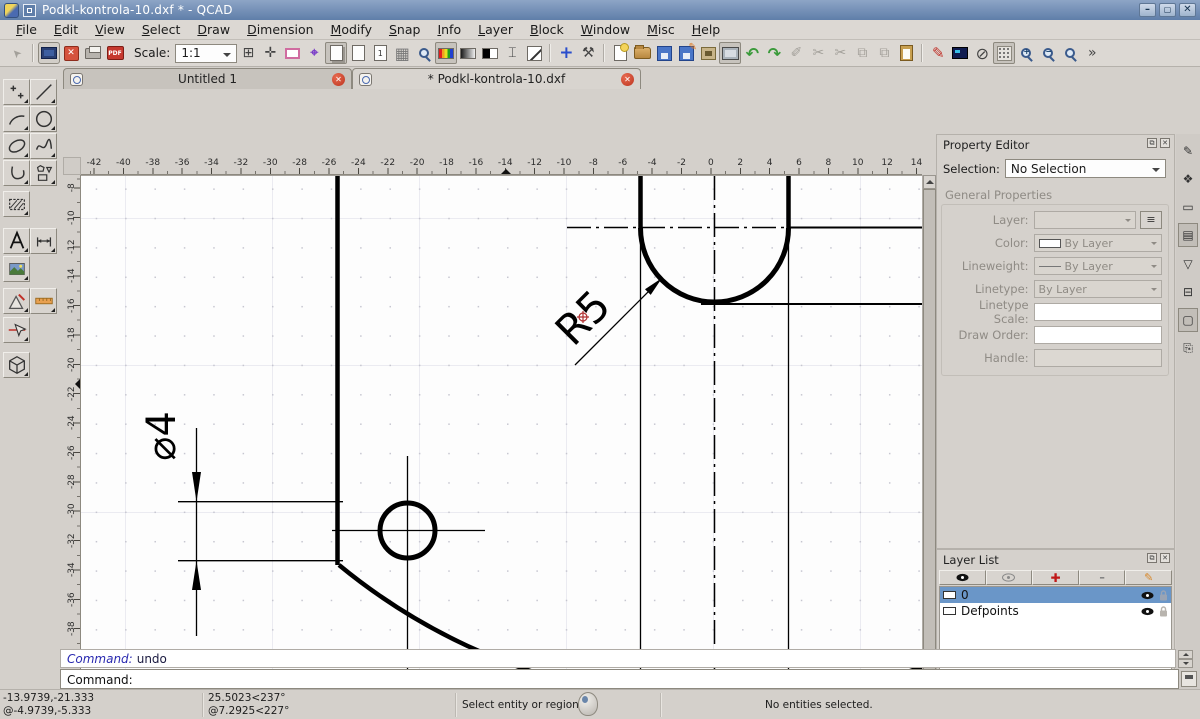 The height and width of the screenshot is (719, 1200). Describe the element at coordinates (938, 53) in the screenshot. I see `property-pencil-button: ✎` at that location.